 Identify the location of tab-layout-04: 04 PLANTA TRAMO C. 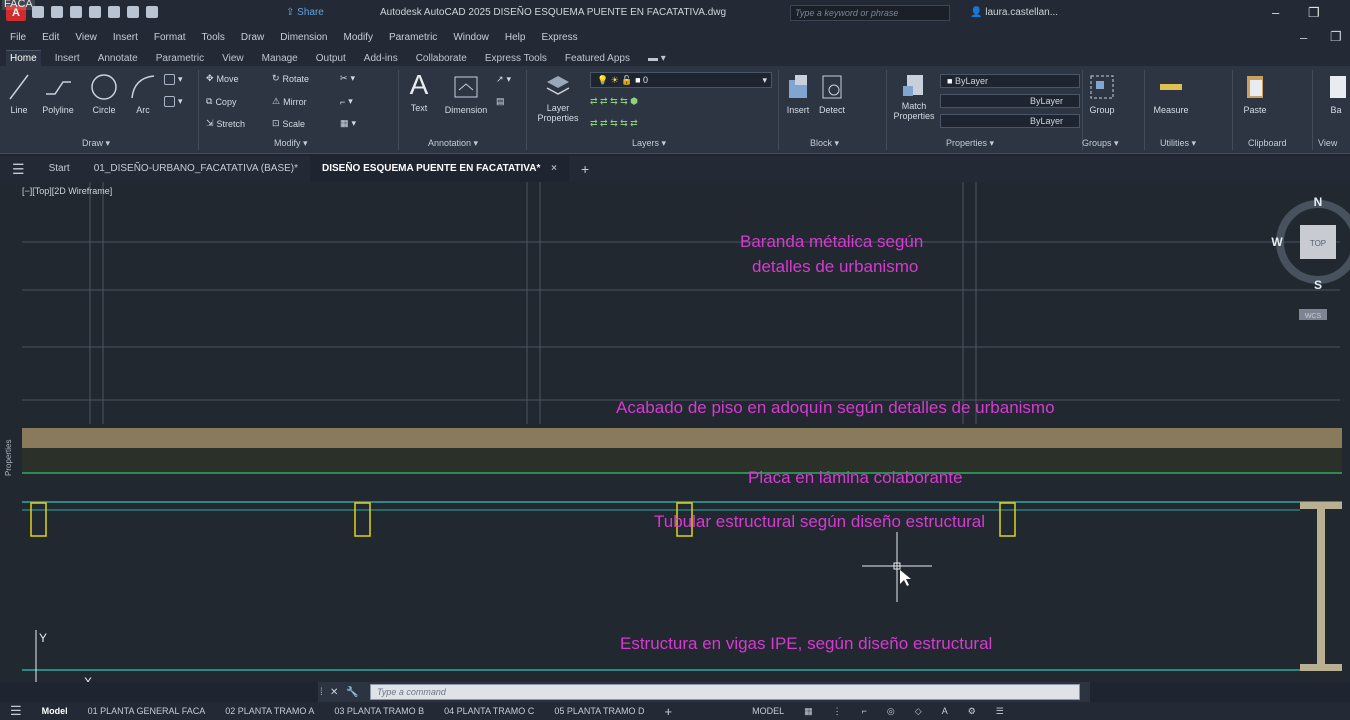
(489, 711).